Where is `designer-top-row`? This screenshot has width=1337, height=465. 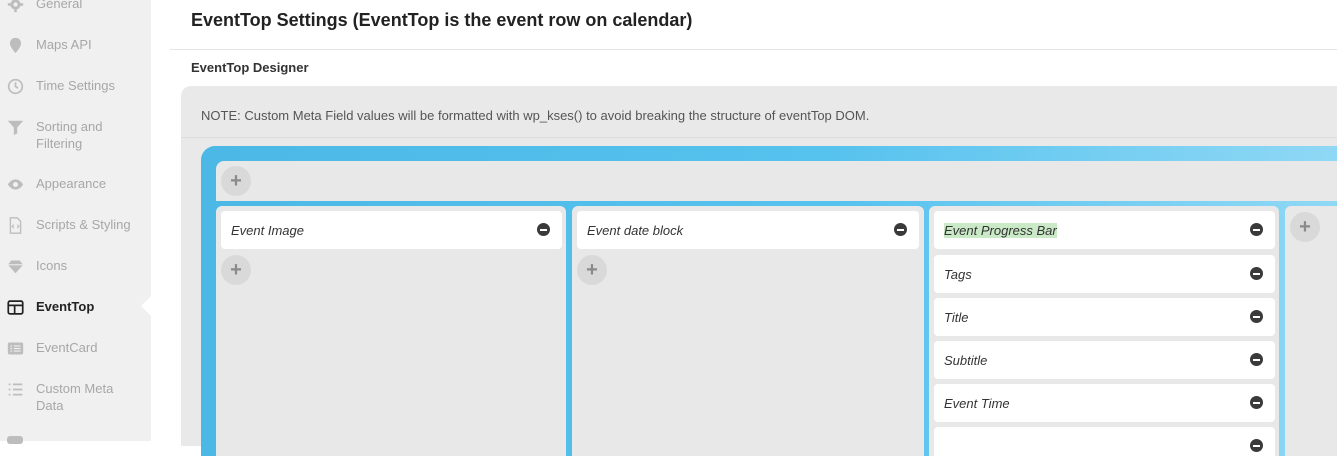 designer-top-row is located at coordinates (776, 181).